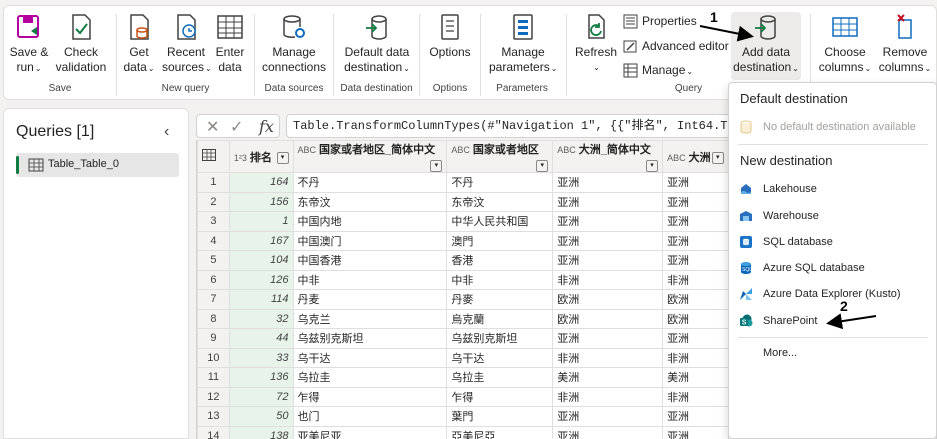 This screenshot has height=439, width=937. Describe the element at coordinates (261, 318) in the screenshot. I see `table-cell-rank: 32` at that location.